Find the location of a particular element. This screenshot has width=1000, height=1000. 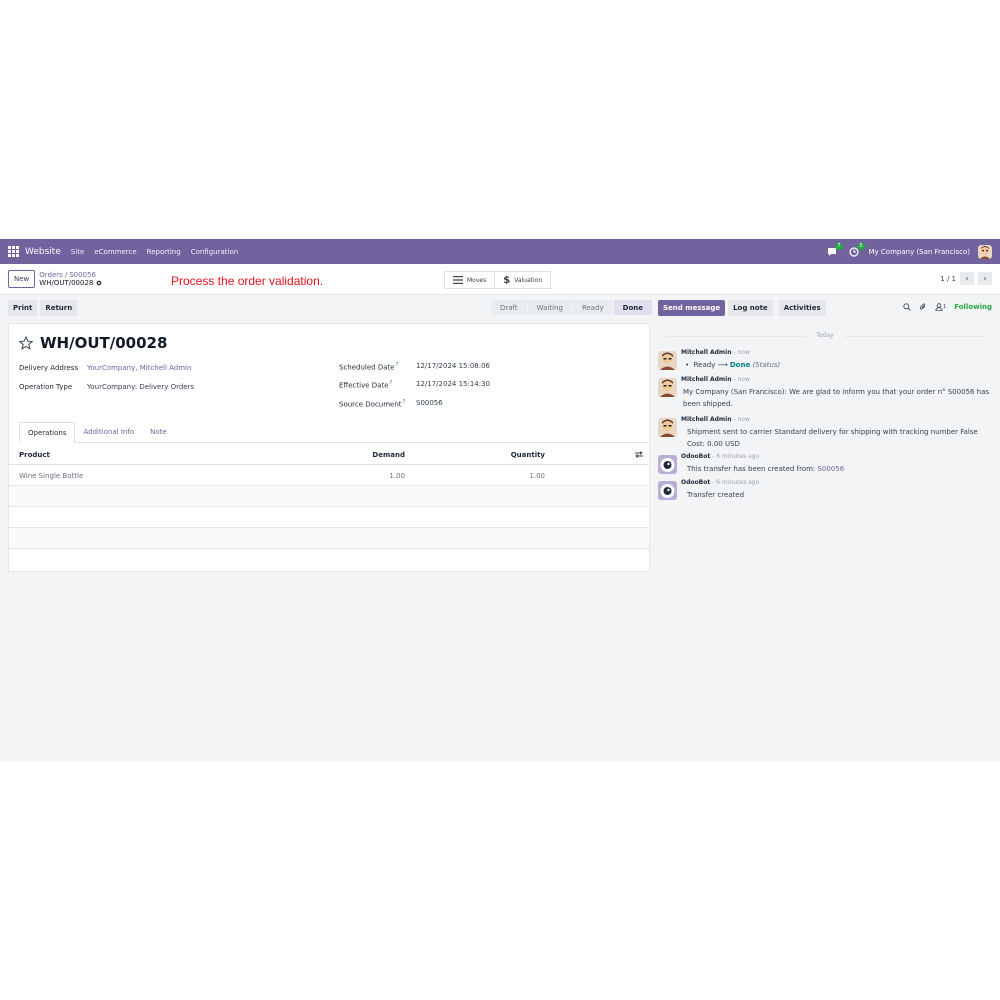

column-quantity: Quantity is located at coordinates (528, 455).